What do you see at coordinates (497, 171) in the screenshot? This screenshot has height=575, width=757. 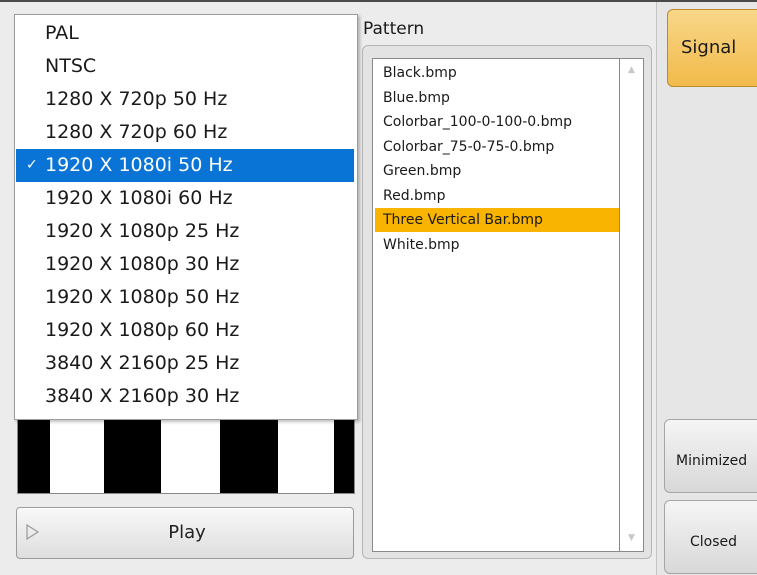 I see `pattern-file-item: Green.bmp` at bounding box center [497, 171].